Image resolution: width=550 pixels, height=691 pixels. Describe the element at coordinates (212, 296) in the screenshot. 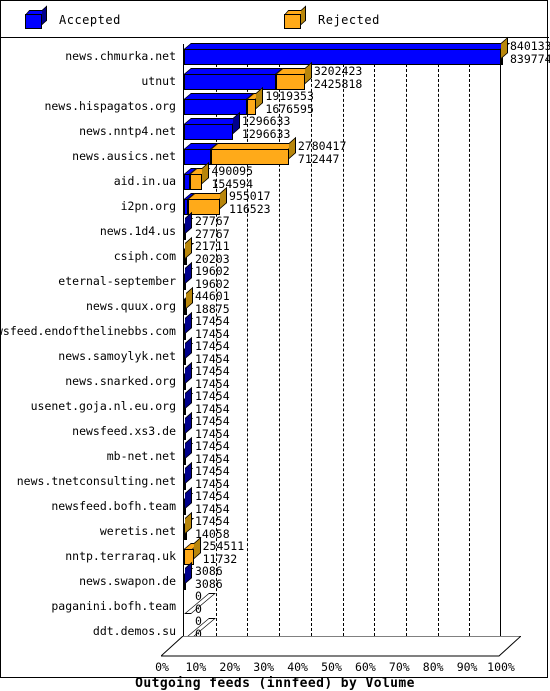

I see `bar-value-total: 44601` at that location.